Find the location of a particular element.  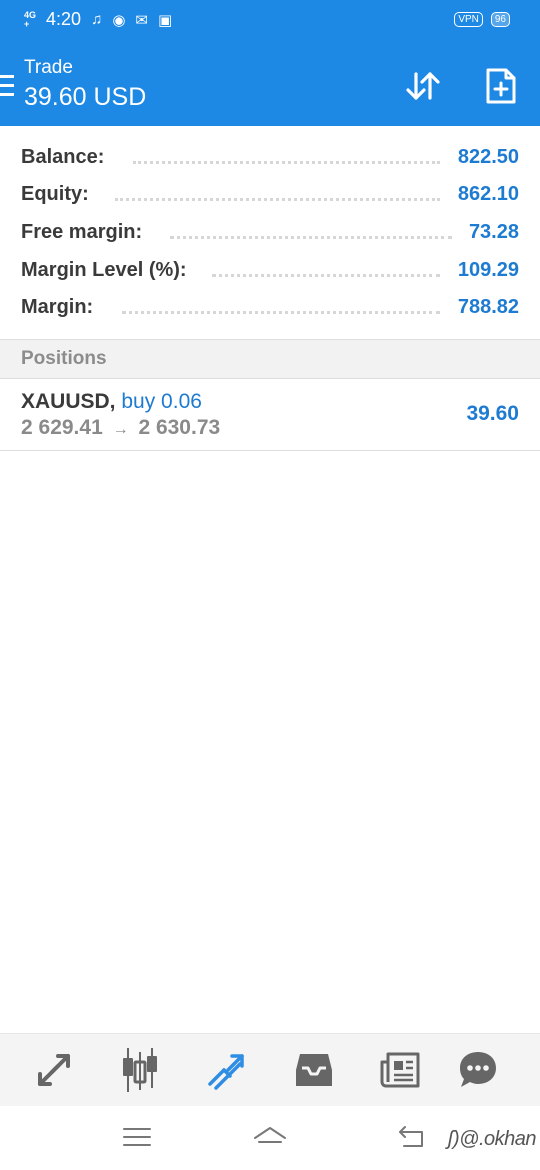

chart-icon is located at coordinates (140, 1070).